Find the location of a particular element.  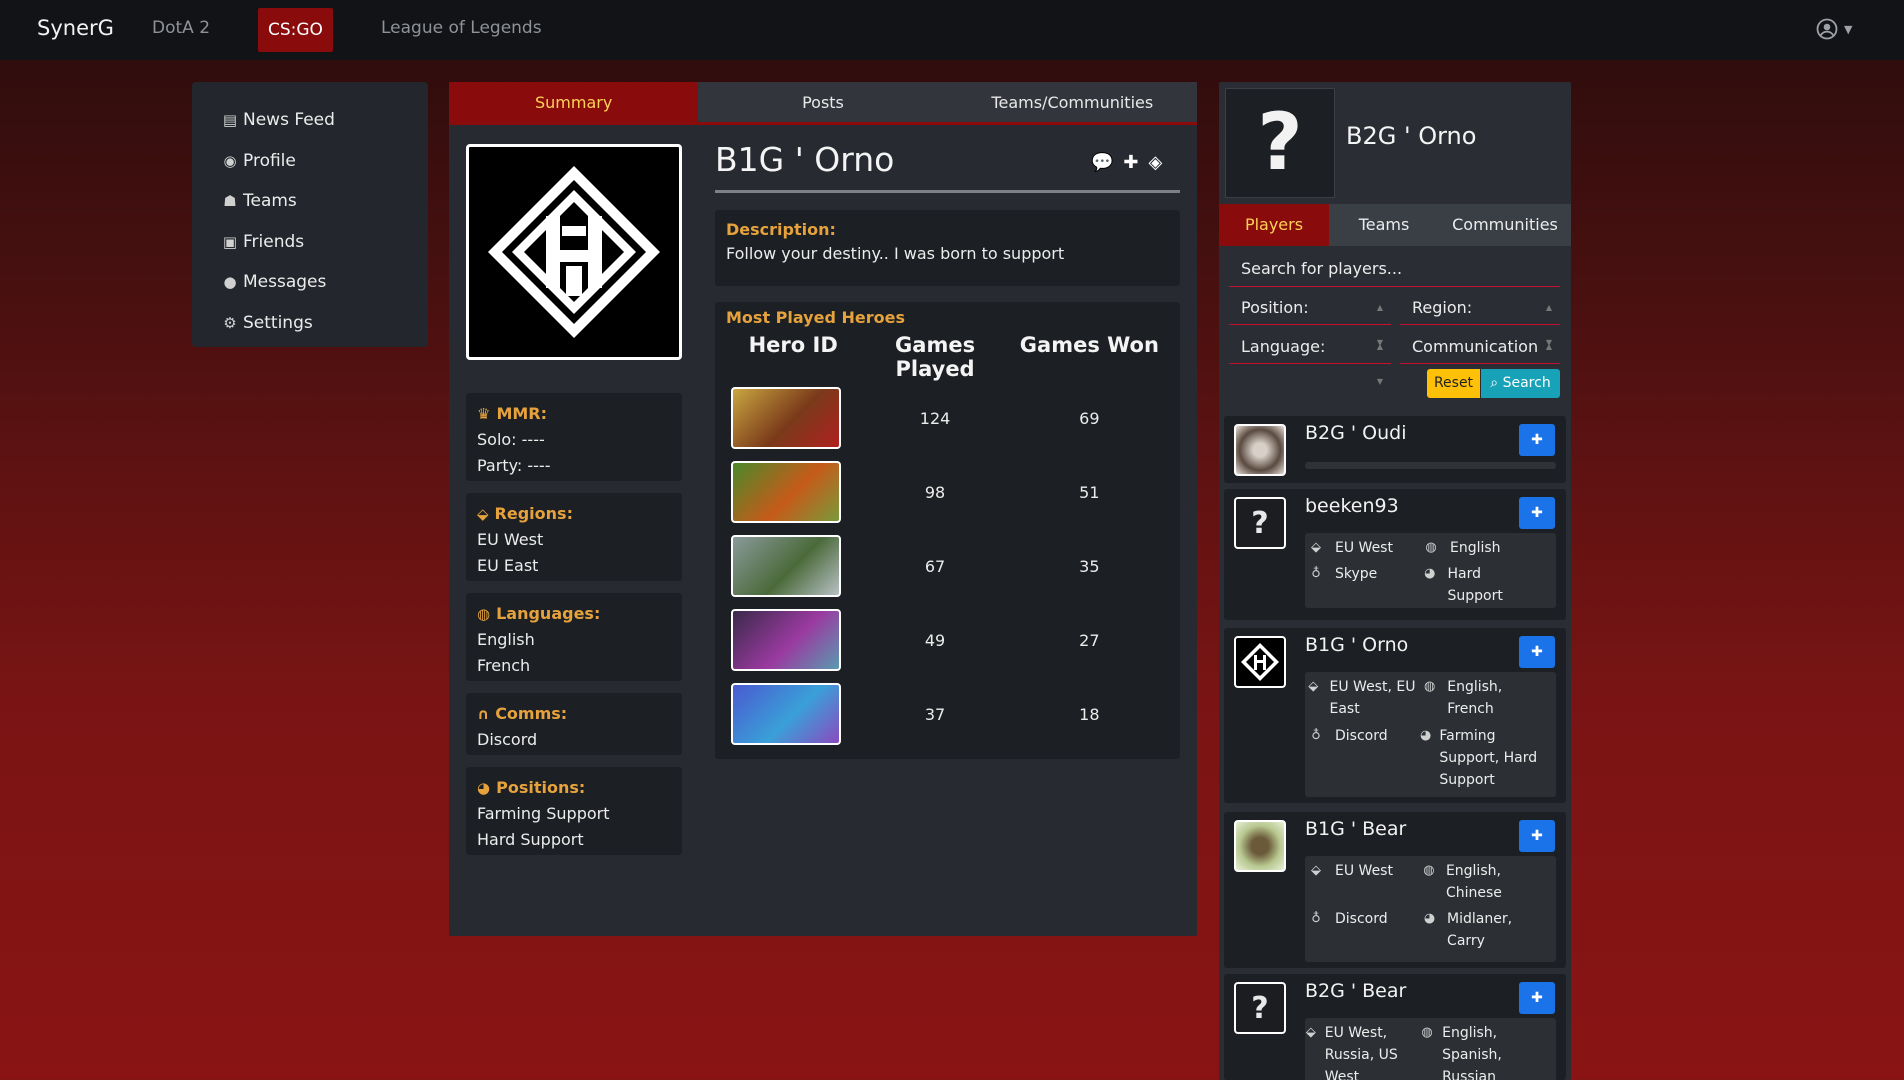

regions-title: ⬙ Regions: is located at coordinates (574, 514).